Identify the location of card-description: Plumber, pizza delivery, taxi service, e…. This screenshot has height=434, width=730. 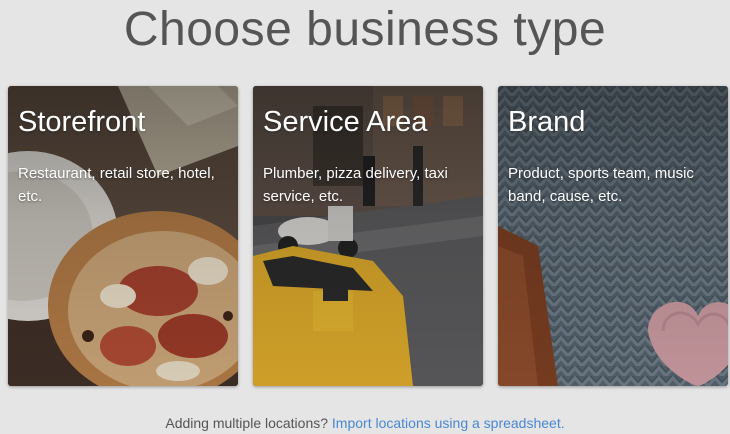
(355, 185).